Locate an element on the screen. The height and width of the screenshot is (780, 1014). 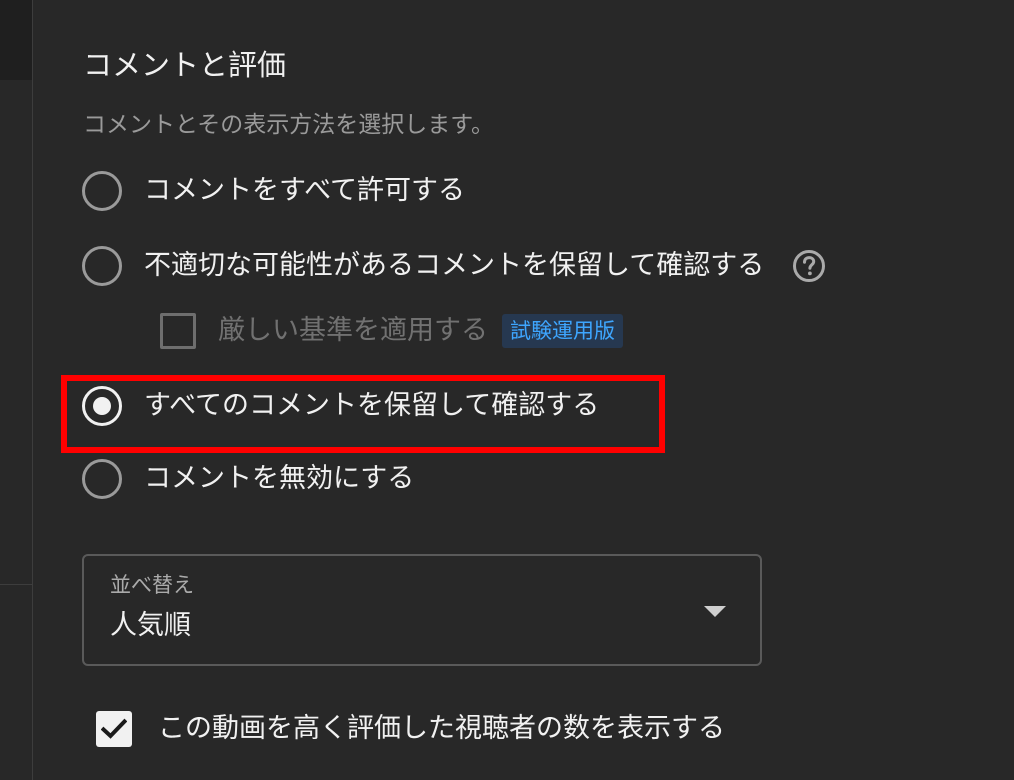
radio-option-disable-comments: コメントを無効にする is located at coordinates (248, 479).